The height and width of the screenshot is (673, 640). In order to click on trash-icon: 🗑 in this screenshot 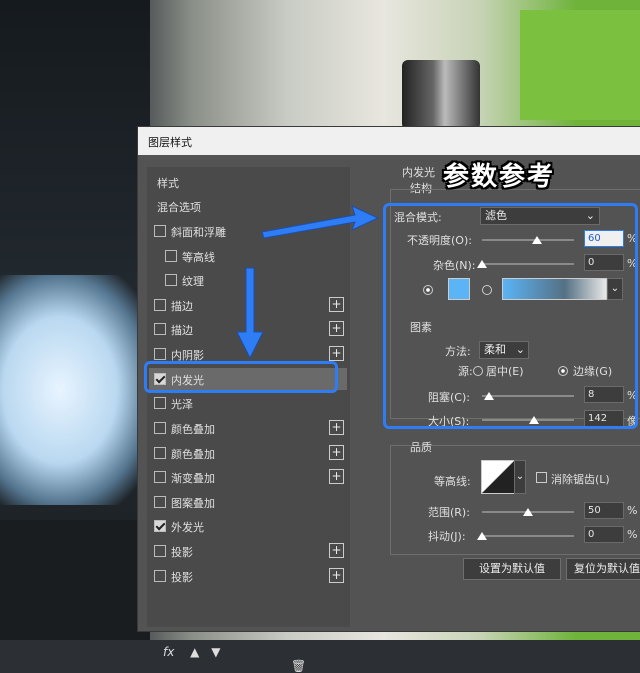, I will do `click(298, 666)`.